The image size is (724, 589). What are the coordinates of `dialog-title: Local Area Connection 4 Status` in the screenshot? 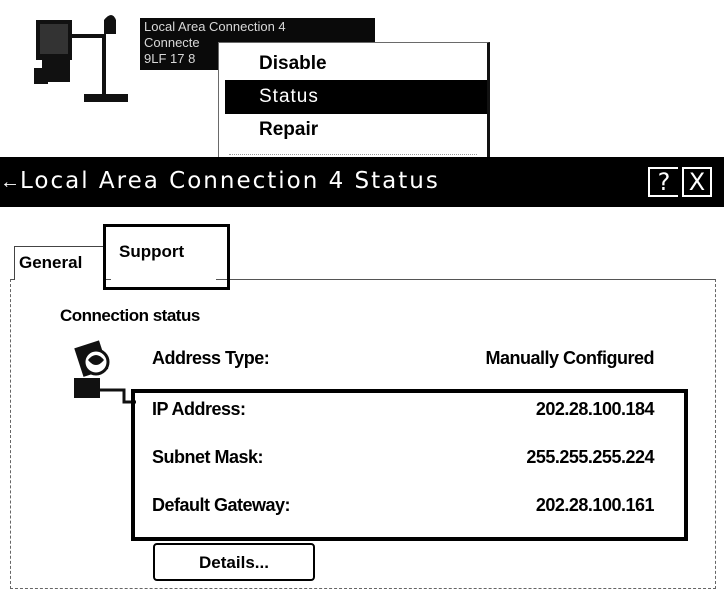 It's located at (230, 181).